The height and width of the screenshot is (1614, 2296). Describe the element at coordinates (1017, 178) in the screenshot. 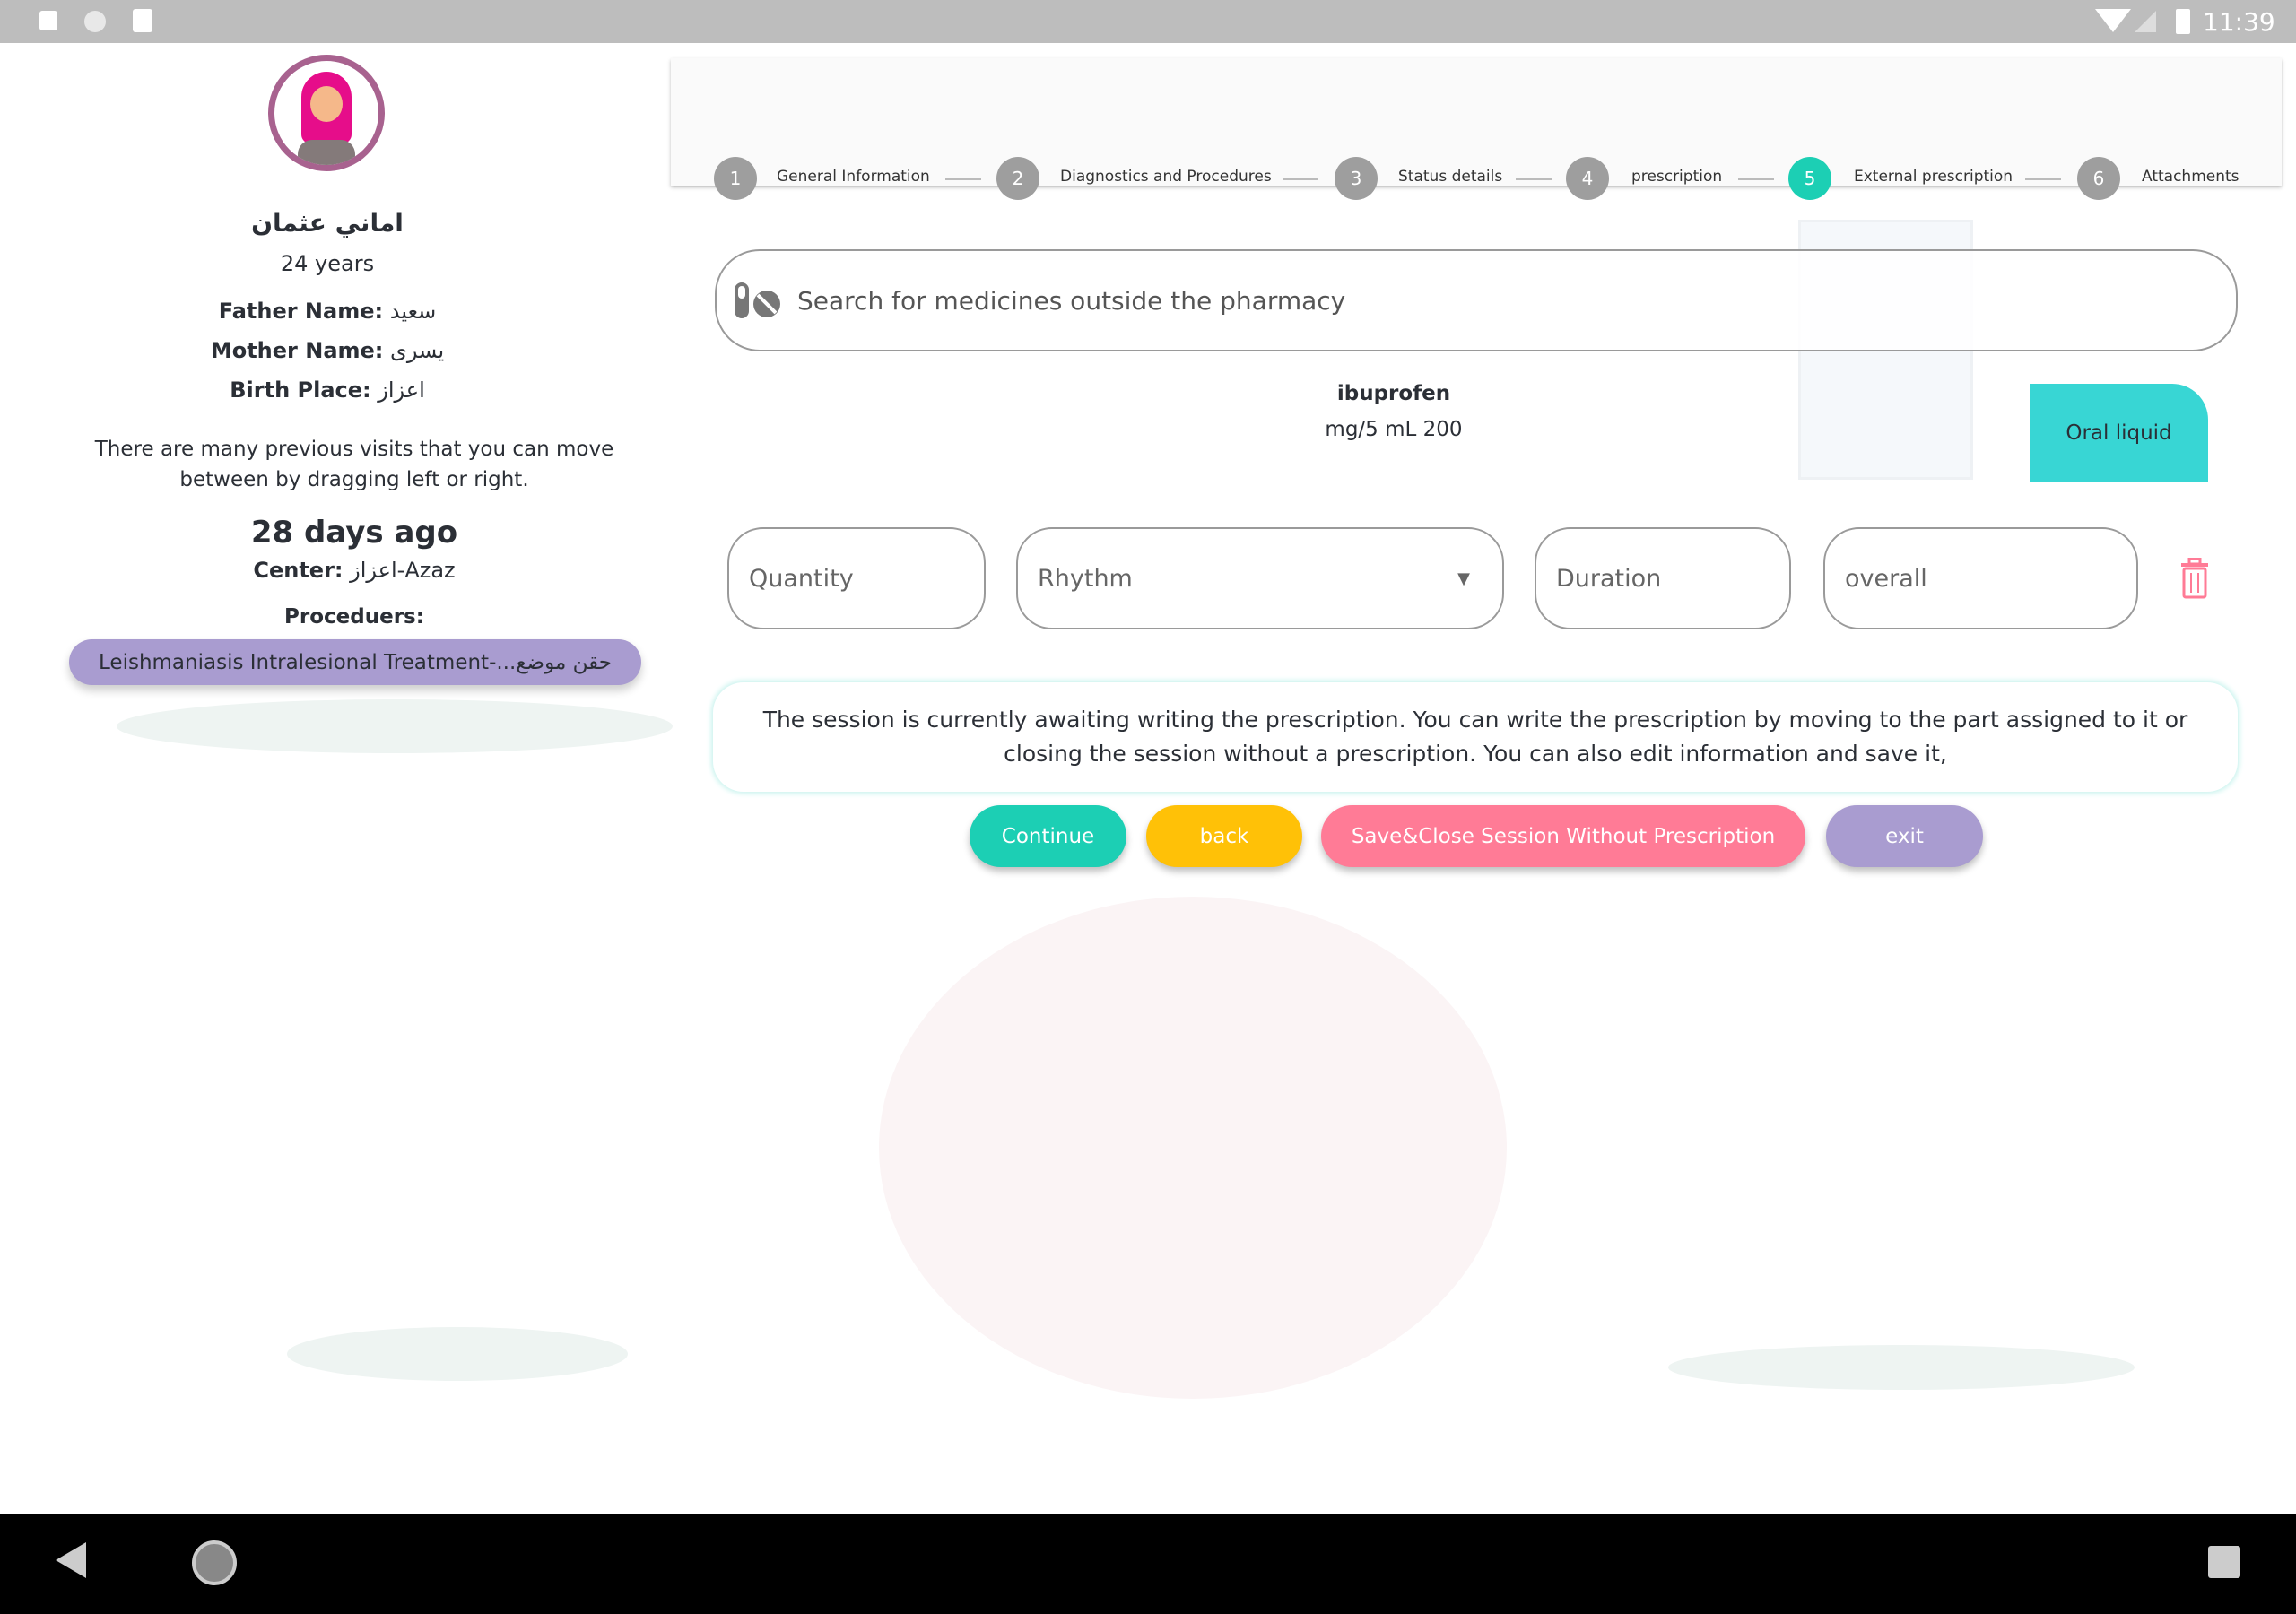

I see `step-2: 2` at that location.